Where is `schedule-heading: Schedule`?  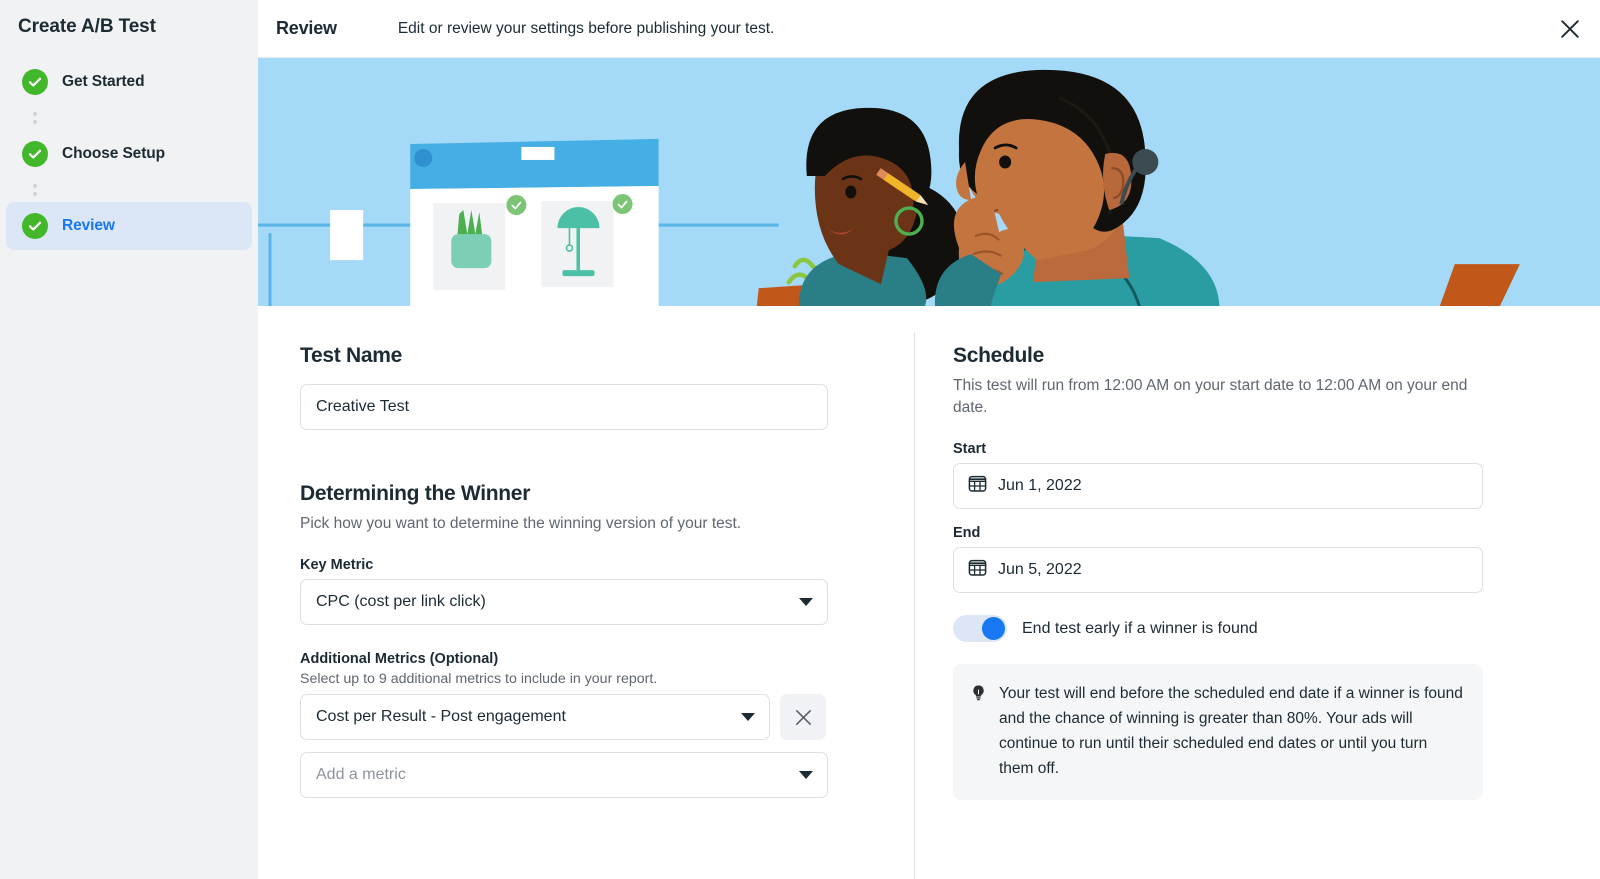 schedule-heading: Schedule is located at coordinates (998, 355).